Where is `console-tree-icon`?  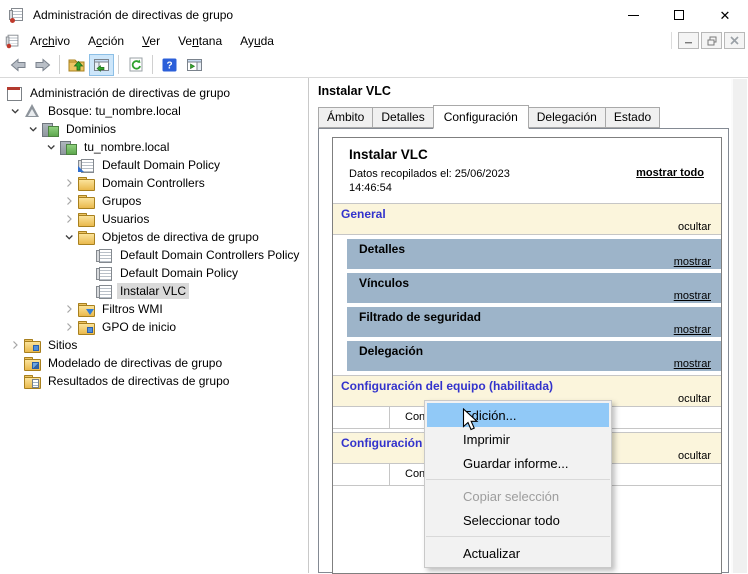 console-tree-icon is located at coordinates (101, 65).